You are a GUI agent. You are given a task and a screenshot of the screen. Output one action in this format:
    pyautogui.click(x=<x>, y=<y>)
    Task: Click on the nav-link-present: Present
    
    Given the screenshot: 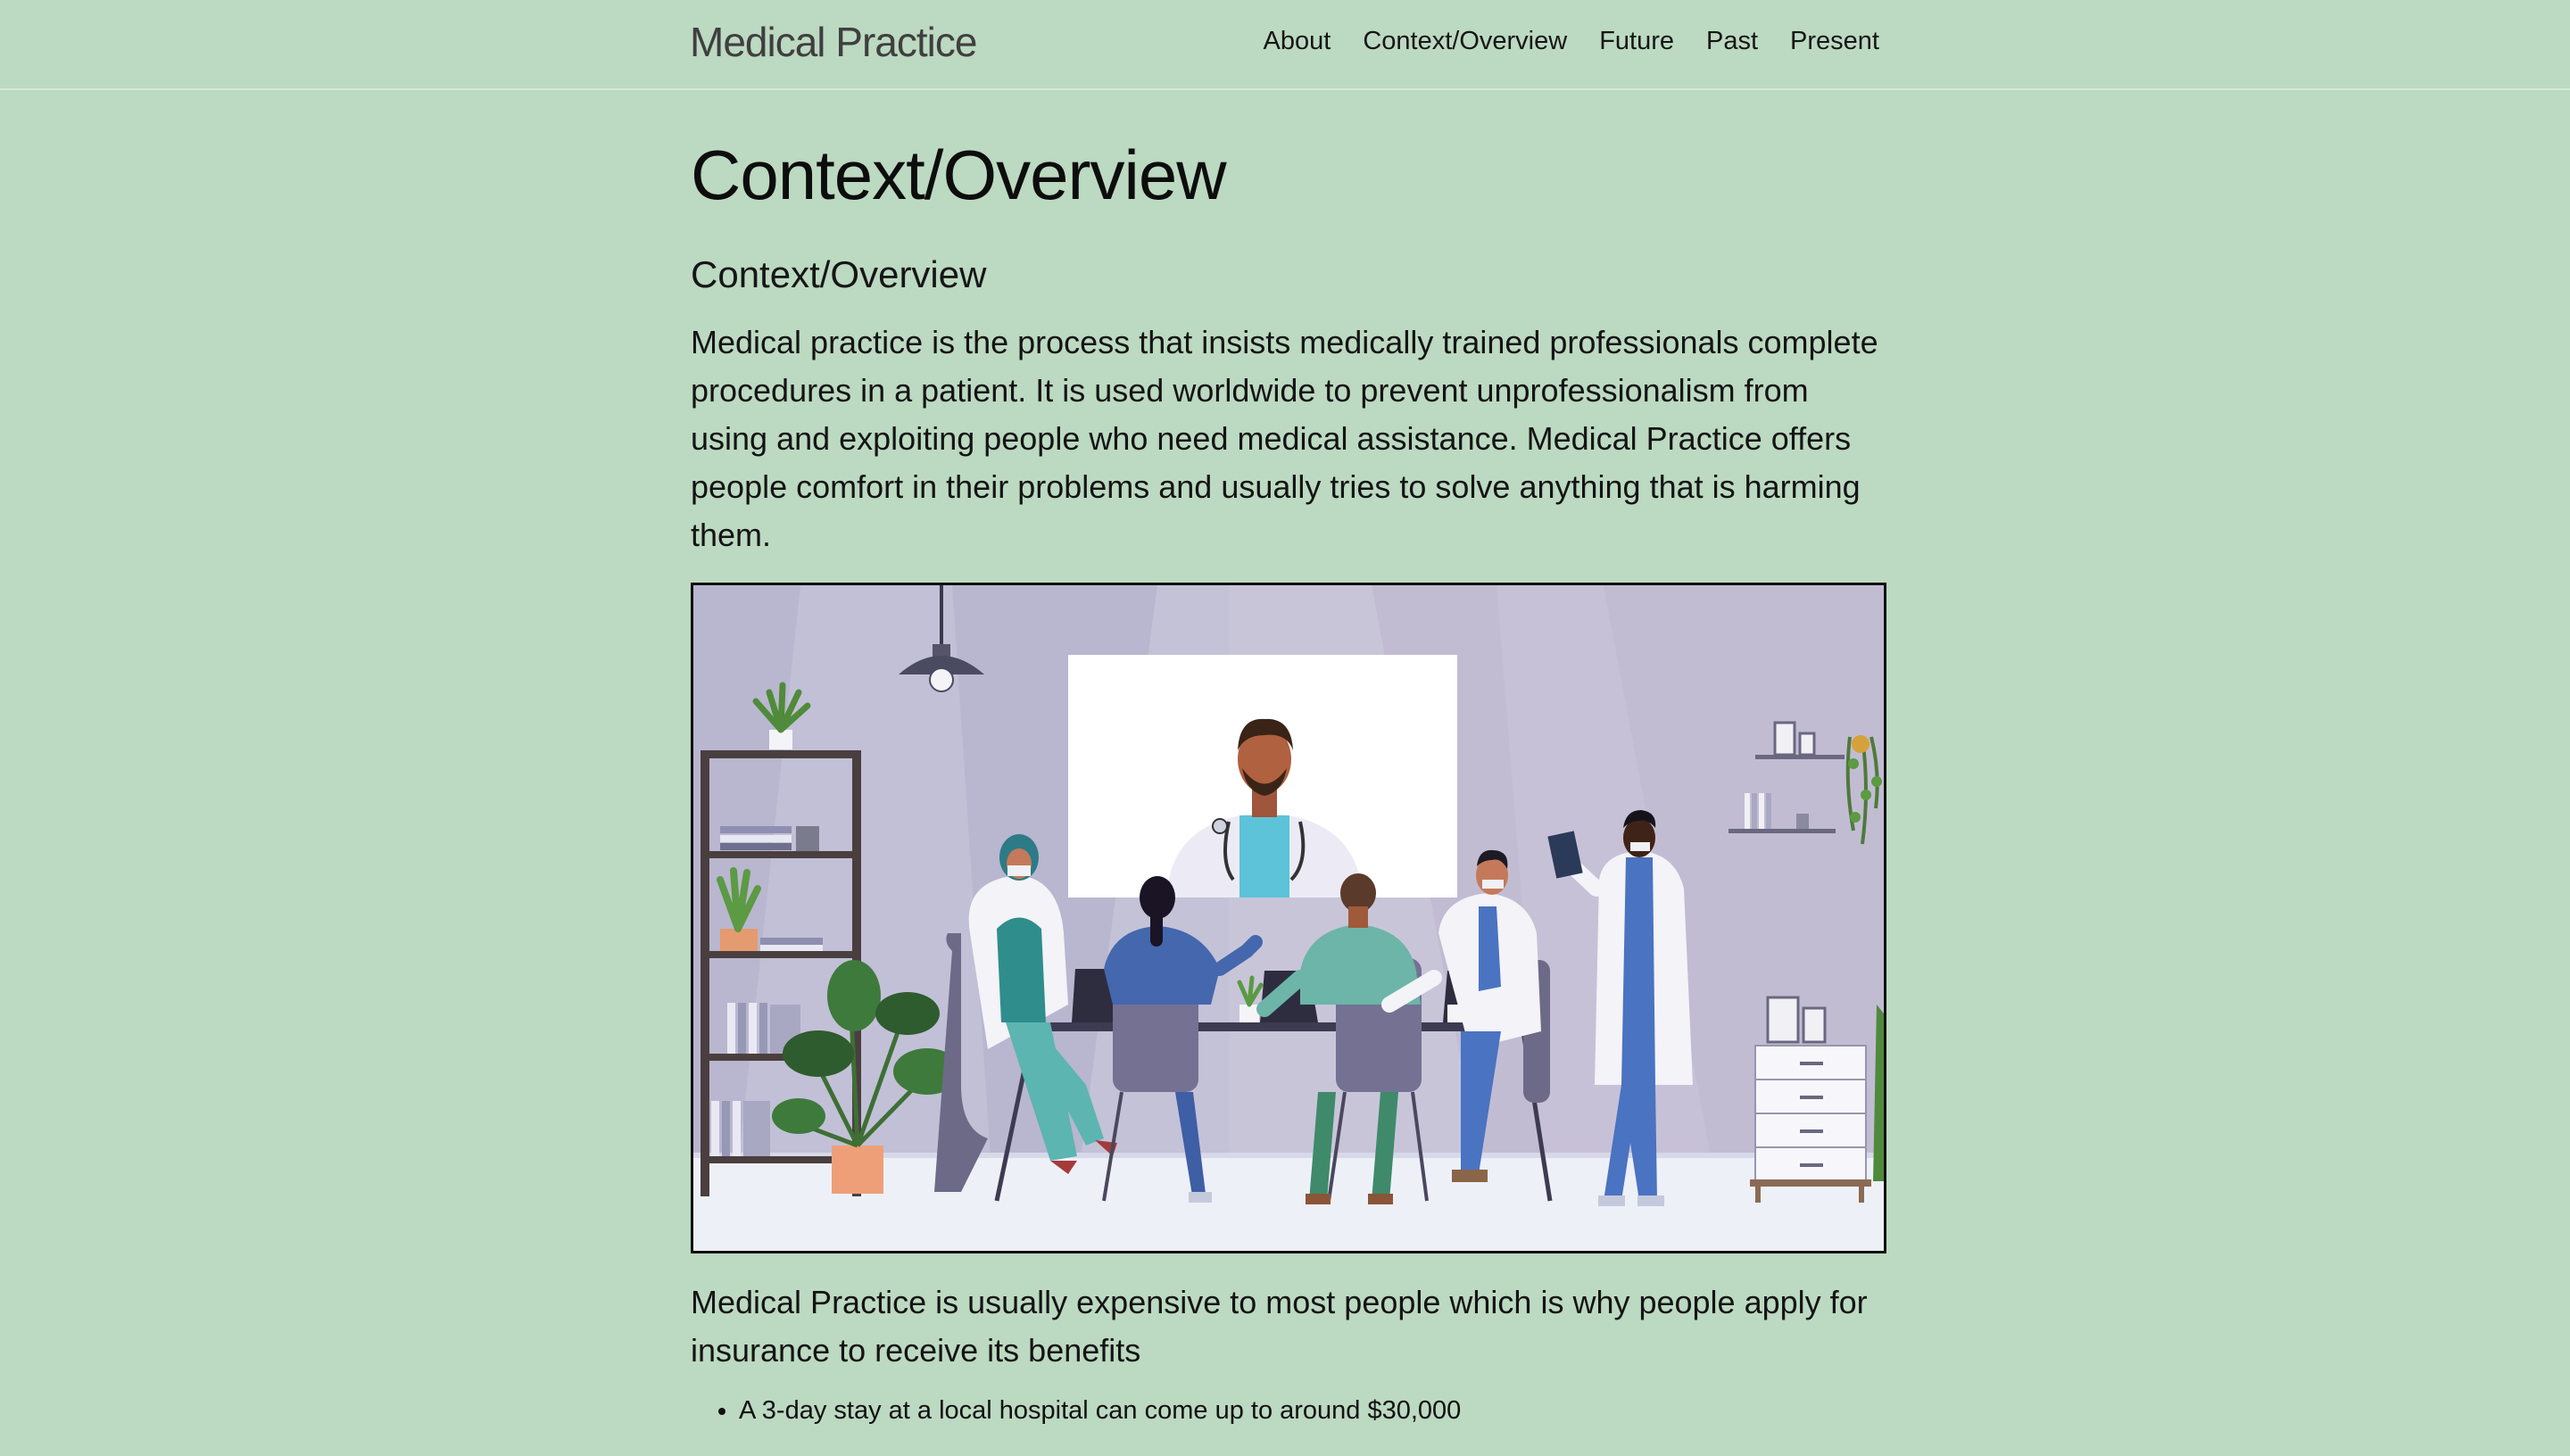 What is the action you would take?
    pyautogui.click(x=1834, y=42)
    